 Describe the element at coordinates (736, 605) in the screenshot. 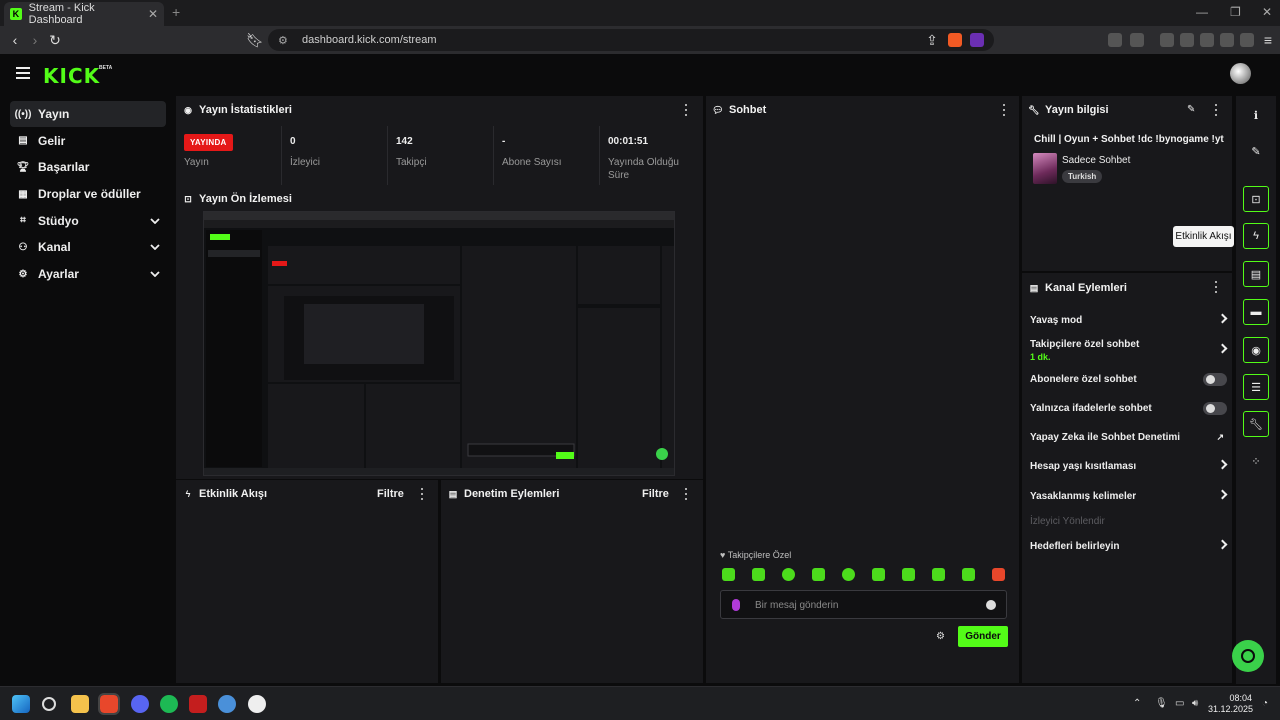

I see `microphone-icon` at that location.